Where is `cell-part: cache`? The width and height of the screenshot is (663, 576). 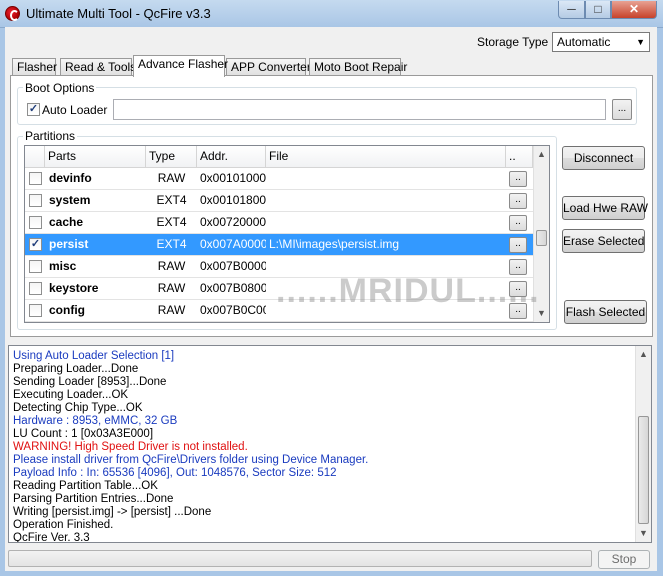
cell-part: cache is located at coordinates (66, 222).